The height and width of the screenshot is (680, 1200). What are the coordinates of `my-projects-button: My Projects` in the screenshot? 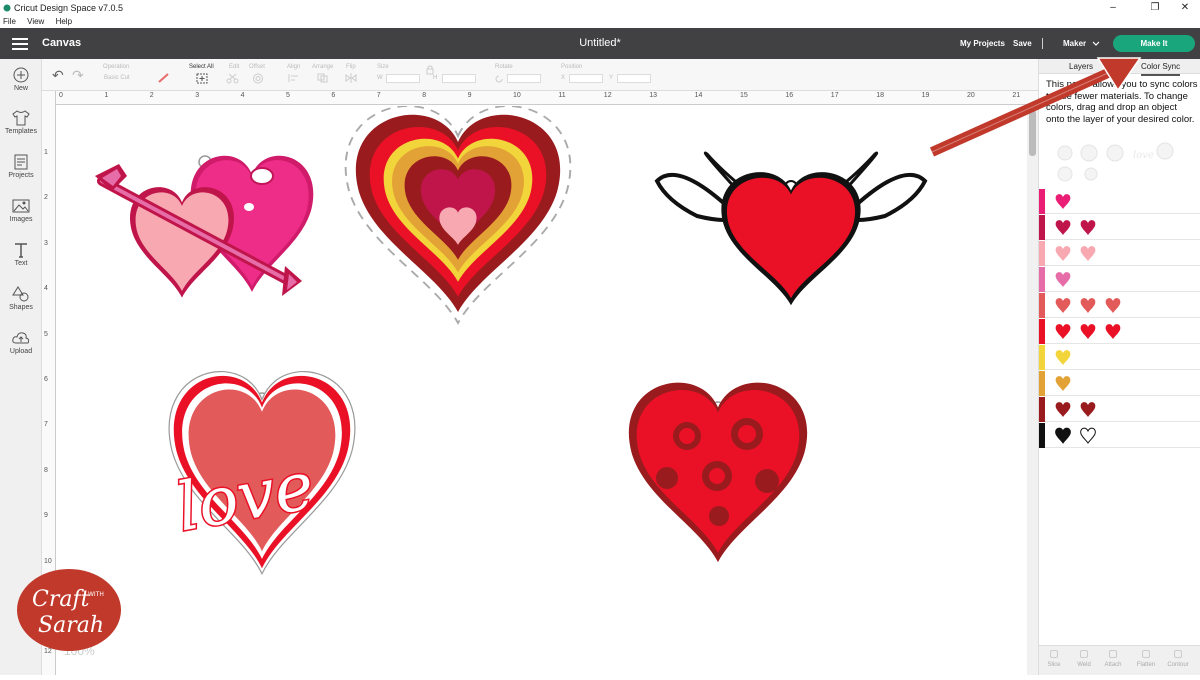 It's located at (982, 43).